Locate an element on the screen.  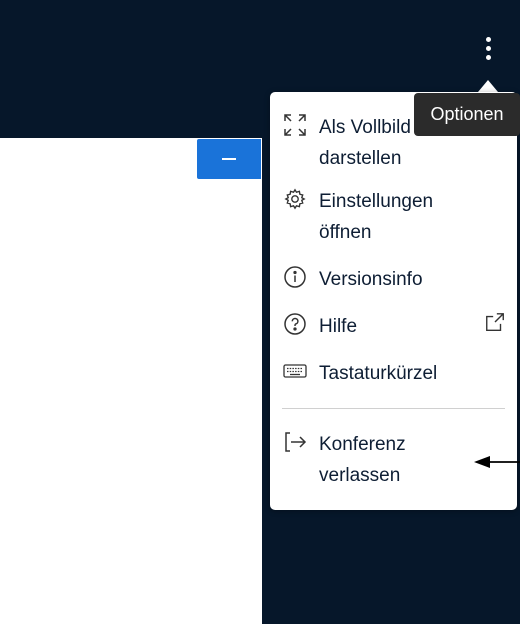
menu-item-settings: Einstellungen öffnen is located at coordinates (393, 217).